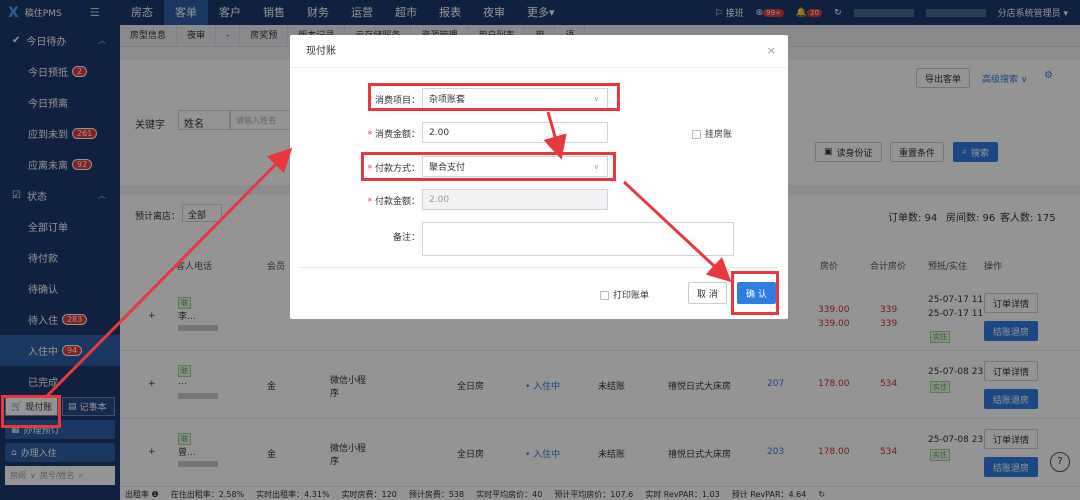 This screenshot has height=500, width=1080. I want to click on arrow-to-payment, so click(555, 135).